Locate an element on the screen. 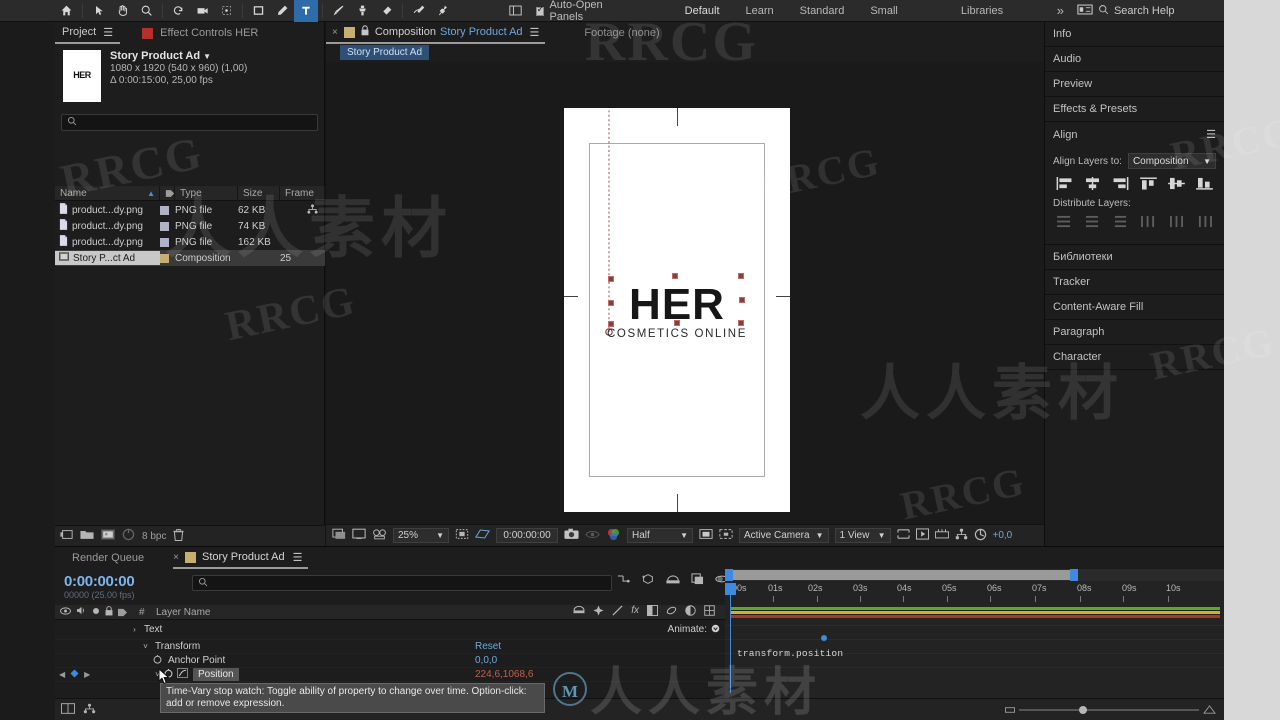  column-label-icon is located at coordinates (167, 193).